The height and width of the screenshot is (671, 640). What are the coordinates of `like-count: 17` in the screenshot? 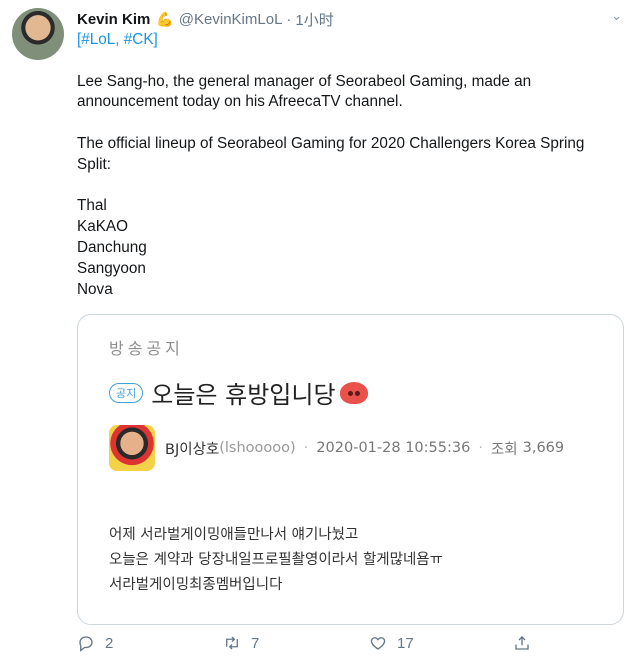 It's located at (405, 643).